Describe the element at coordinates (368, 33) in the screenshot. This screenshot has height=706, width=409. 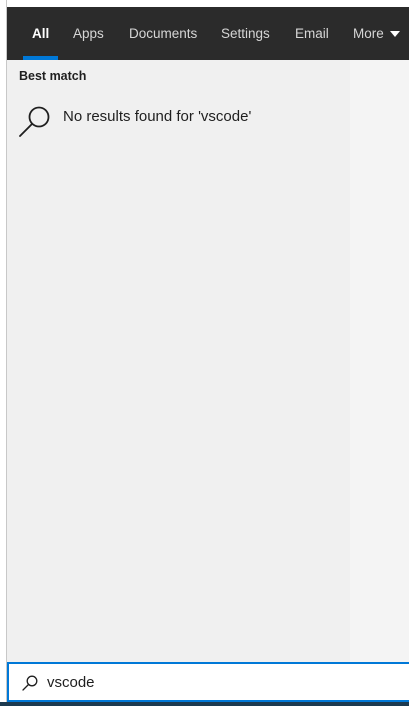
I see `tab-more-label: More` at that location.